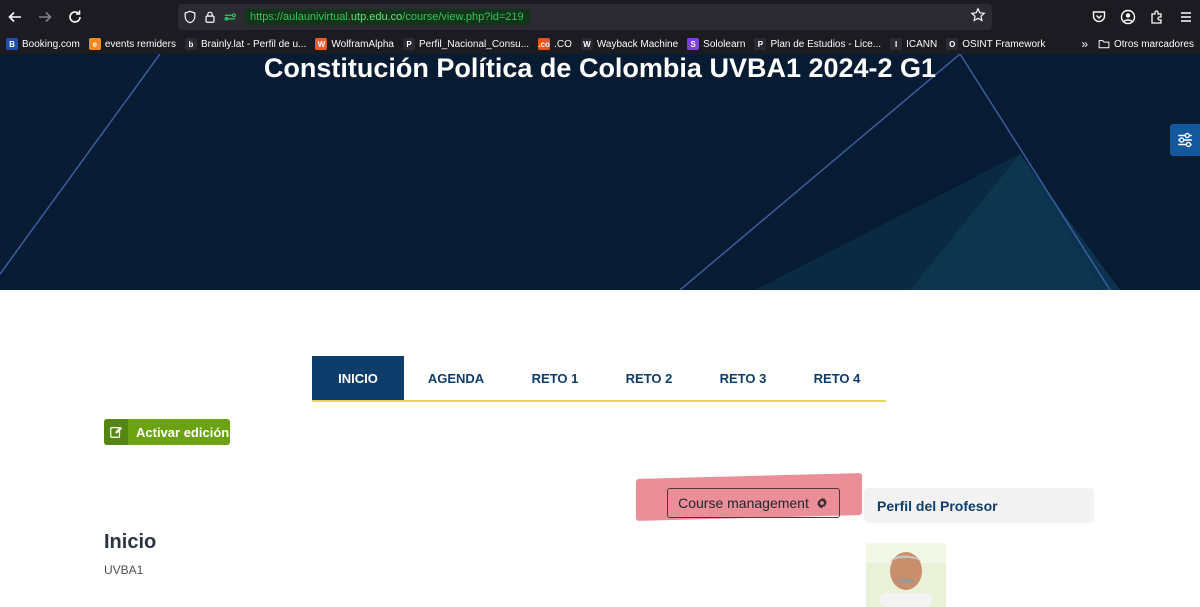  Describe the element at coordinates (456, 378) in the screenshot. I see `tab-agenda: AGENDA` at that location.